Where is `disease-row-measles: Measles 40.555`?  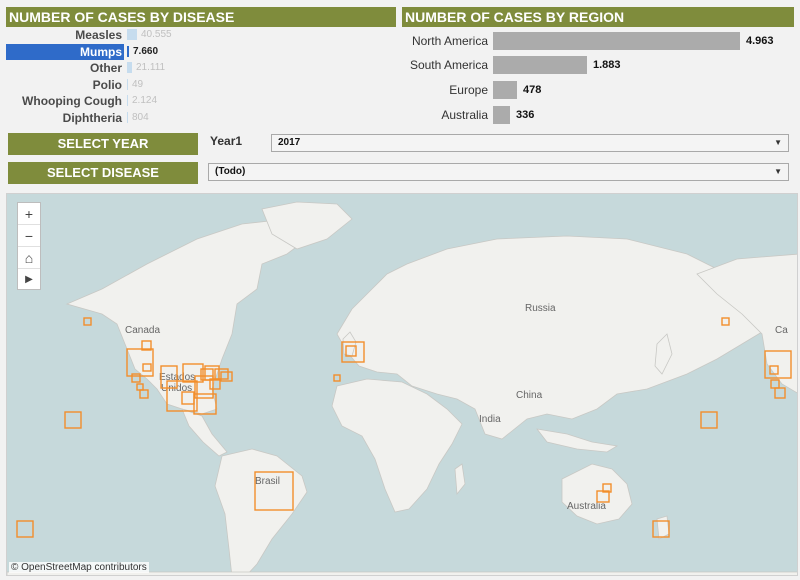 disease-row-measles: Measles 40.555 is located at coordinates (150, 35).